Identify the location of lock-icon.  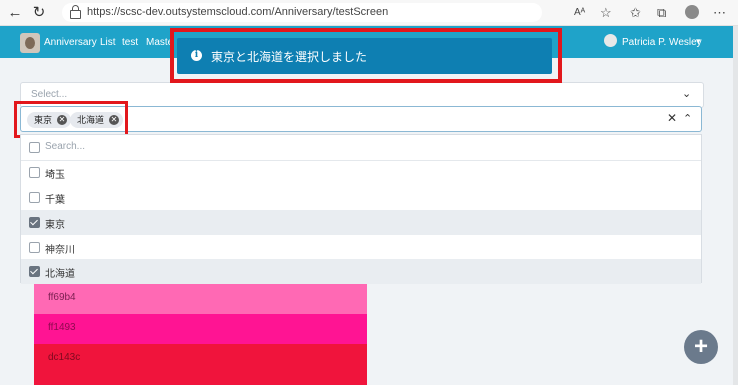
(75, 12).